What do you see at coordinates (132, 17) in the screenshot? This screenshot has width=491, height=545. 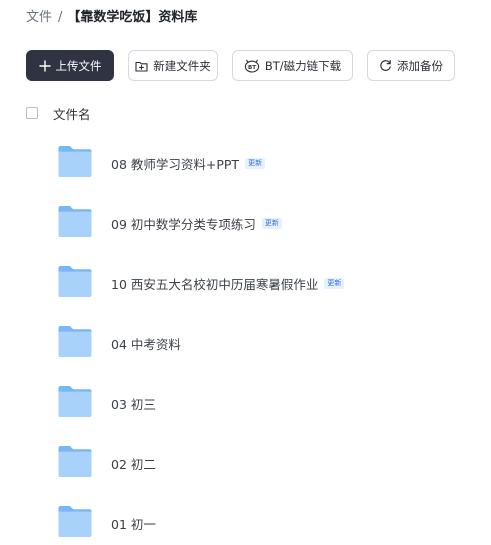 I see `breadcrumb-current: 【靠数学吃饭】资料库` at bounding box center [132, 17].